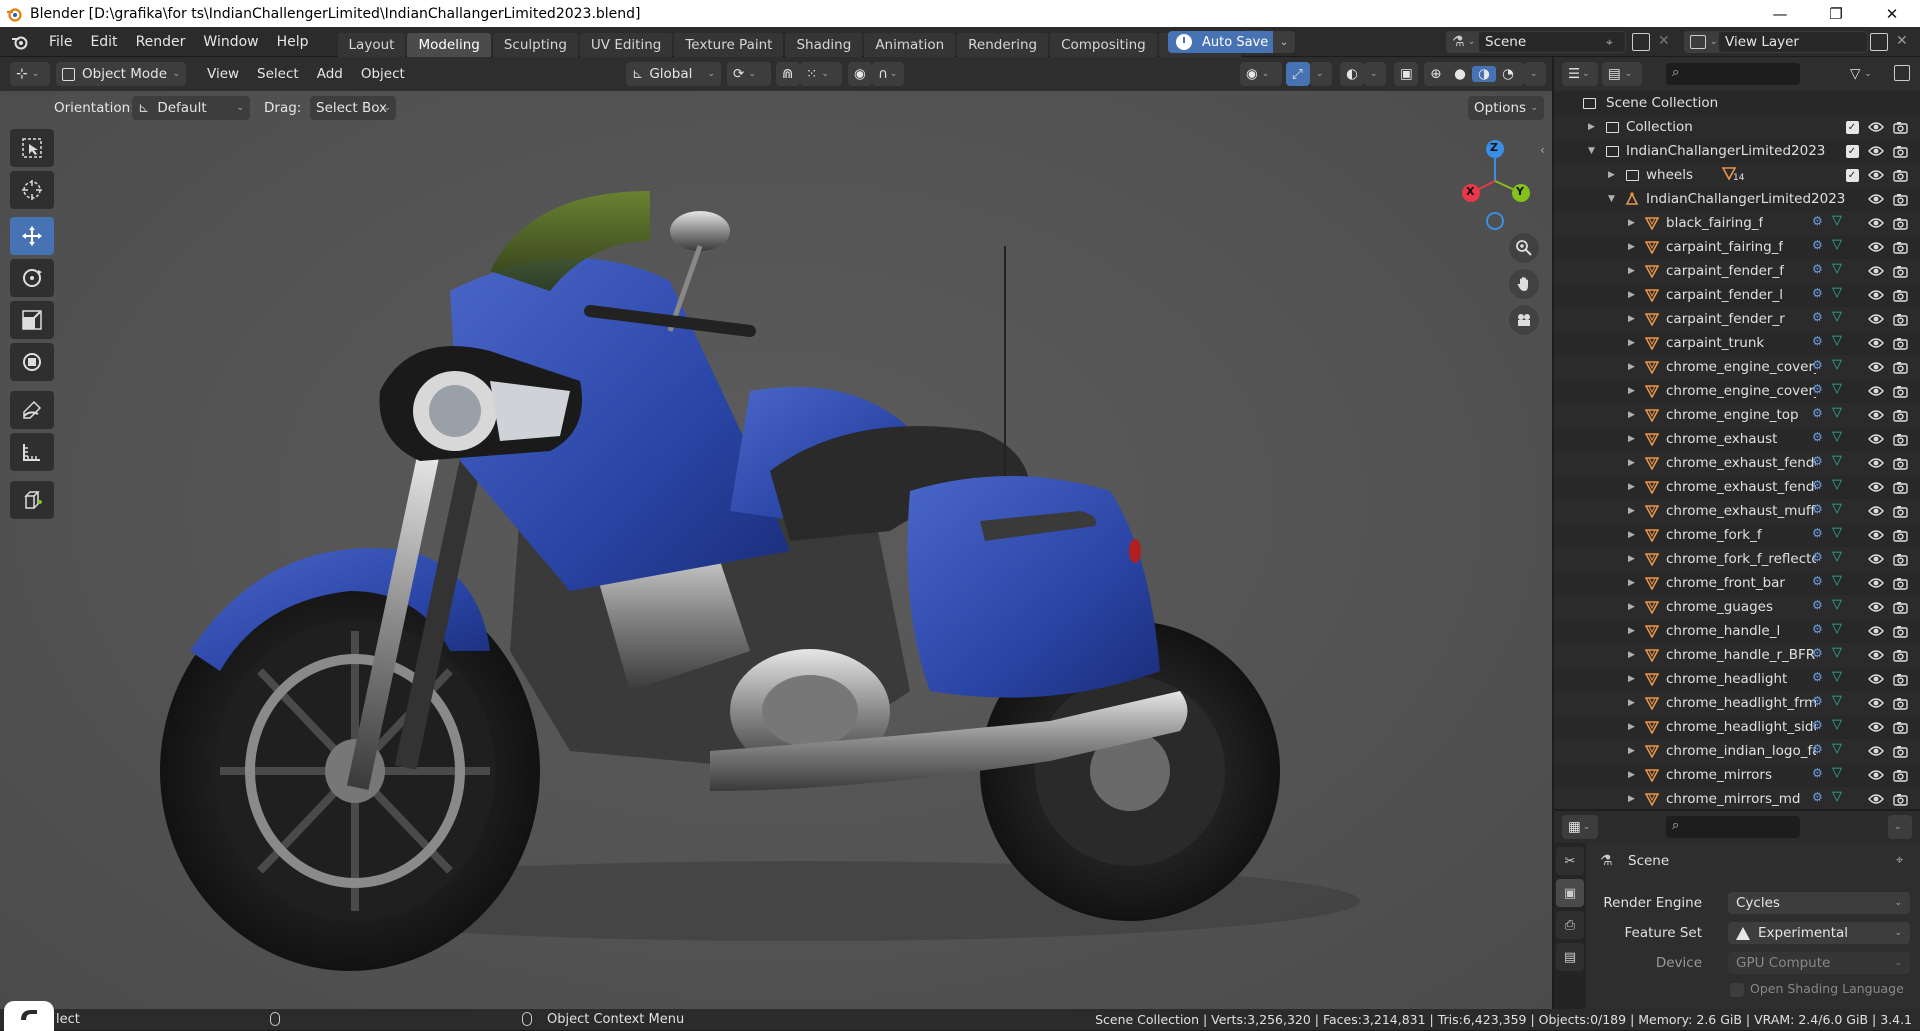 The height and width of the screenshot is (1031, 1920). I want to click on viewport-menu-select: Select, so click(278, 74).